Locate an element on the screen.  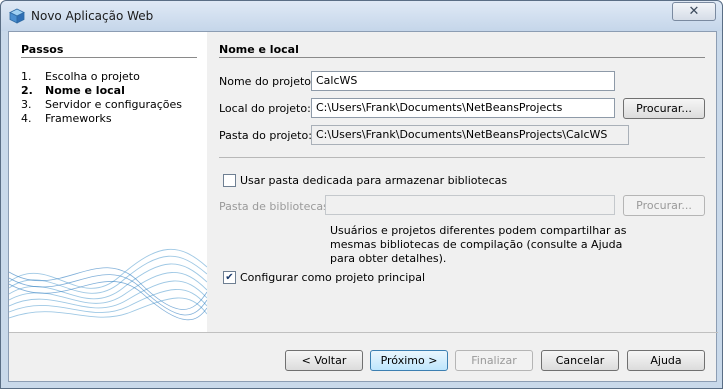
step-item: 4. Frameworks is located at coordinates (66, 118).